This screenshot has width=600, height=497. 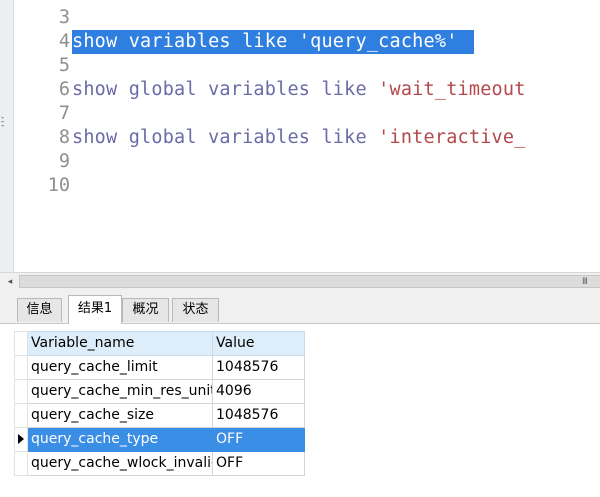 I want to click on line-number: 8, so click(x=64, y=137).